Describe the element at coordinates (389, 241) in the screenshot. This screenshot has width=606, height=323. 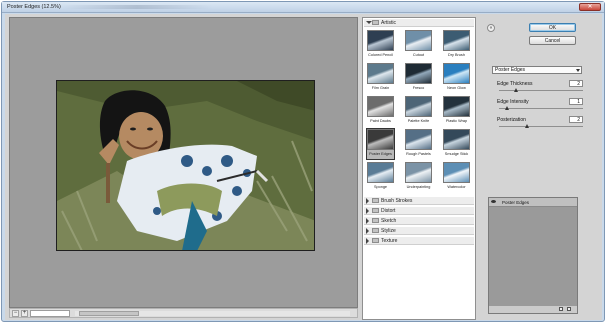
I see `category-label: Texture` at that location.